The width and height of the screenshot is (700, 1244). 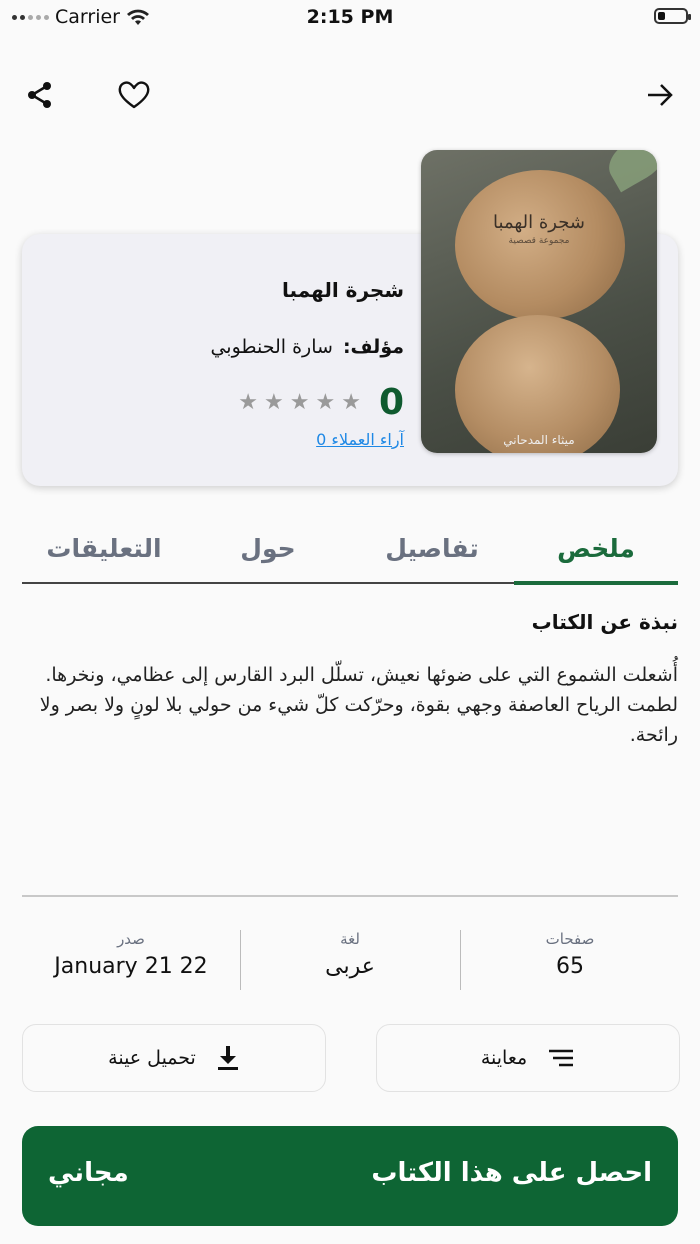 I want to click on star-rating: ★ ★ ★ ★ ★, so click(x=299, y=402).